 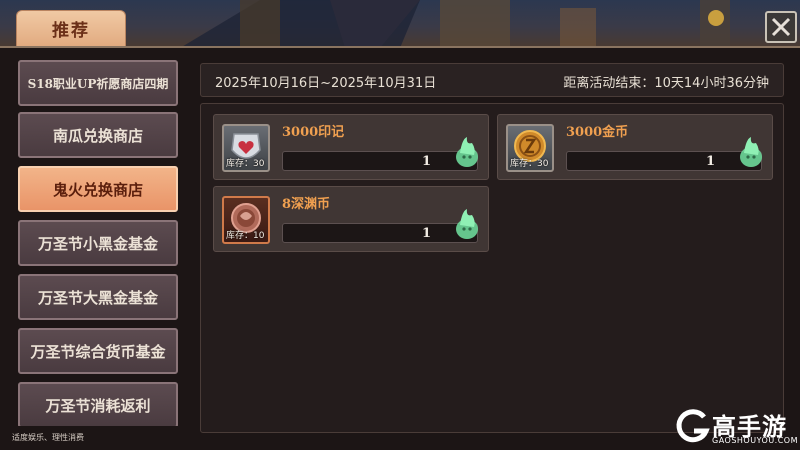 I want to click on close-button, so click(x=781, y=27).